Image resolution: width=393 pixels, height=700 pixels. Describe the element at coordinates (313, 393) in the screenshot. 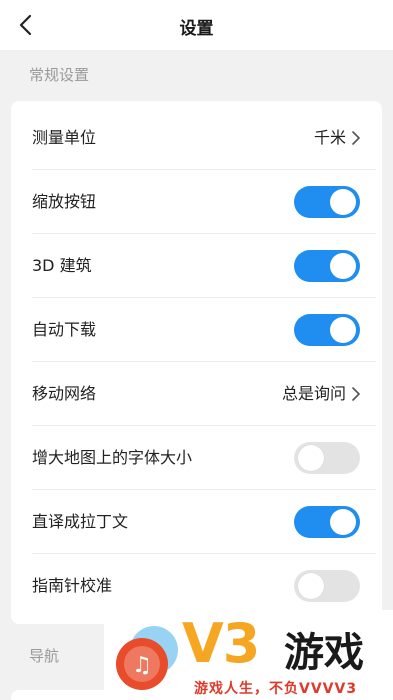

I see `setting-value: 总是询问` at that location.